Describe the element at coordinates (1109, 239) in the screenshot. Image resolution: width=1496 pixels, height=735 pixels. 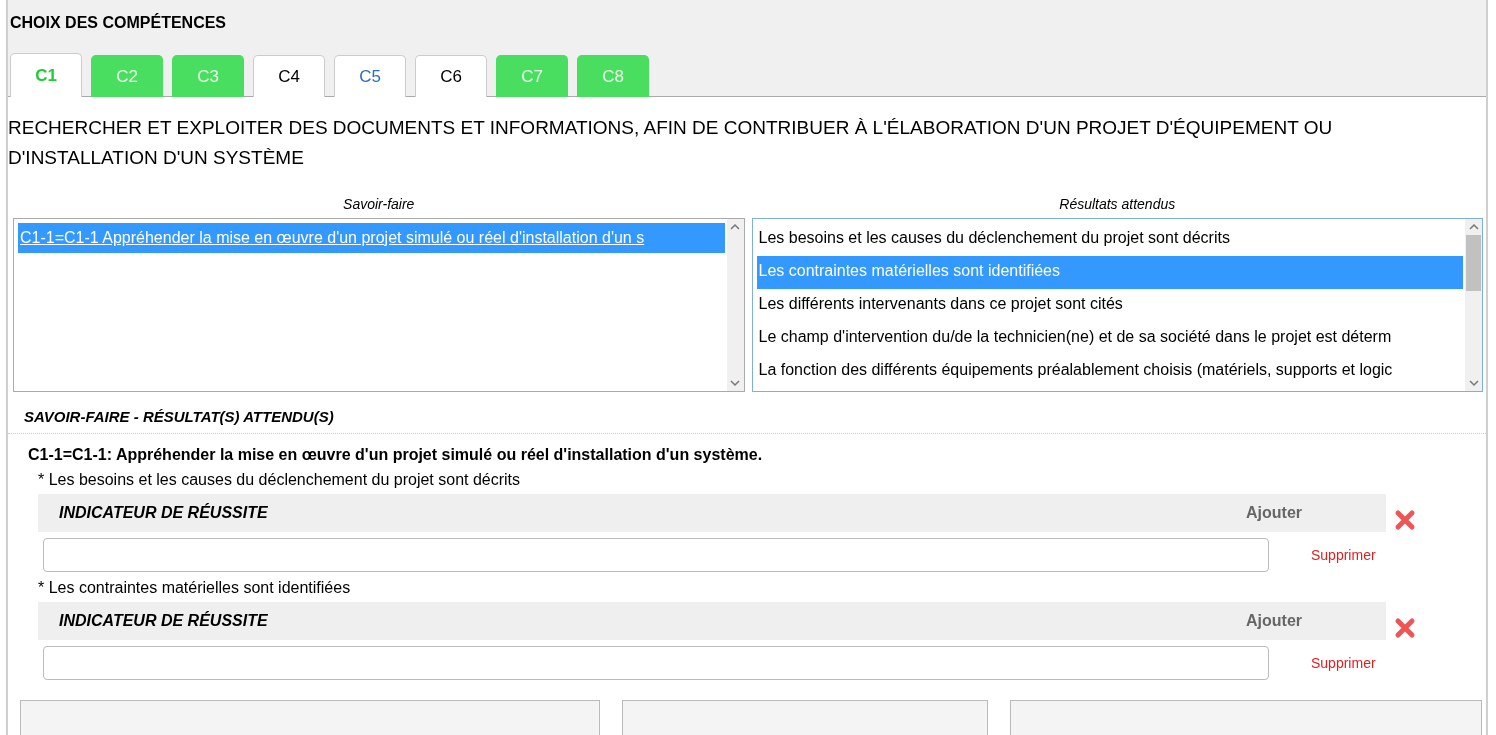
I see `list-item: Les besoins et les causes du déclenchement du projet sont décrits` at that location.